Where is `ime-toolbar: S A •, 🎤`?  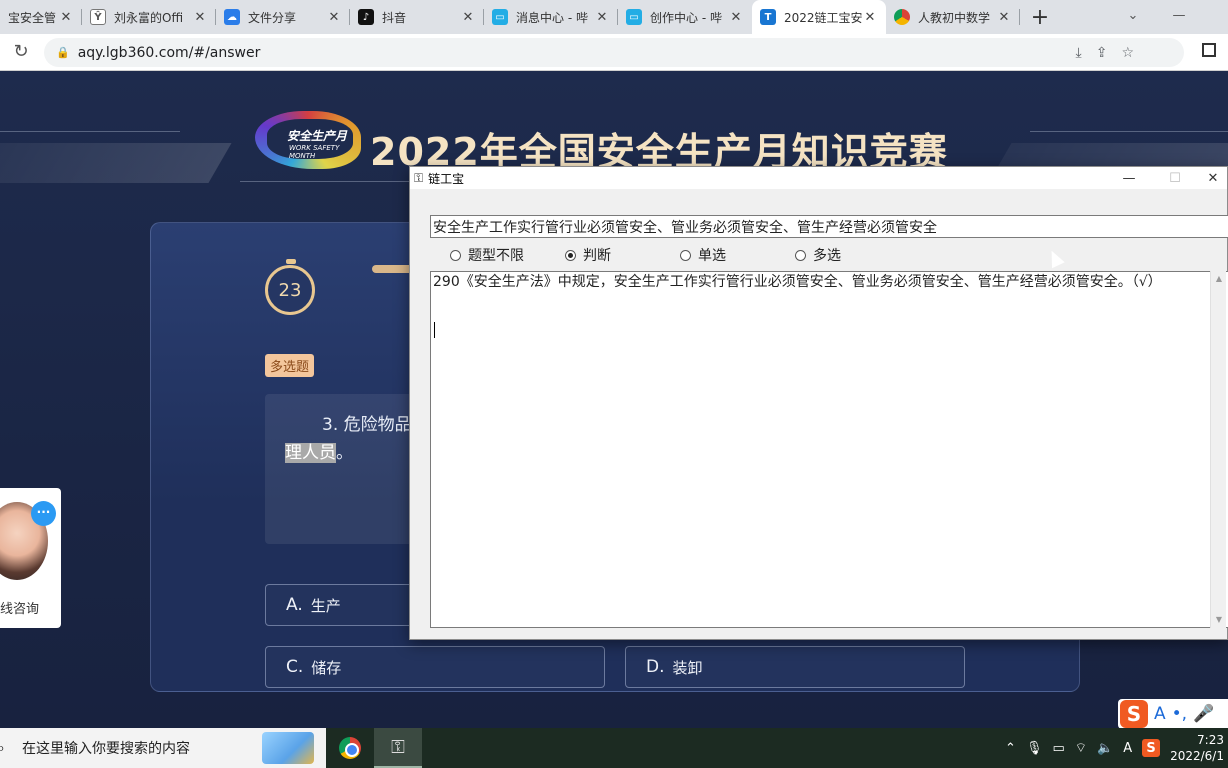
ime-toolbar: S A •, 🎤 is located at coordinates (1173, 714).